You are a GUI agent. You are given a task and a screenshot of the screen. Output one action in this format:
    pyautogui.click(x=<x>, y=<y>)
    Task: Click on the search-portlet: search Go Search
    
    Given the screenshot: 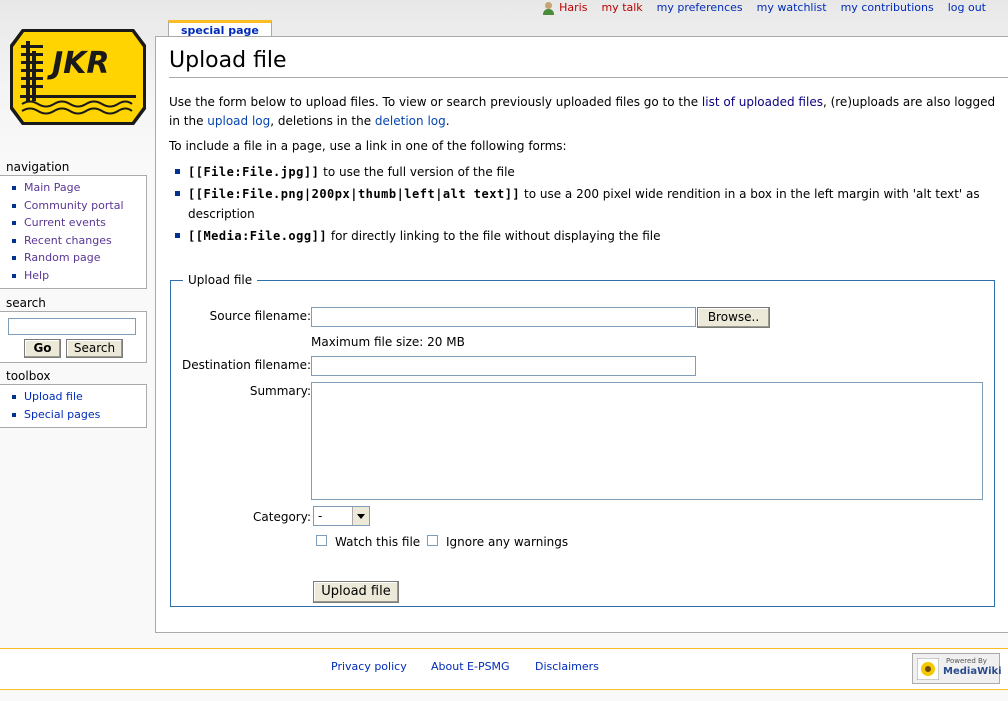 What is the action you would take?
    pyautogui.click(x=73, y=329)
    